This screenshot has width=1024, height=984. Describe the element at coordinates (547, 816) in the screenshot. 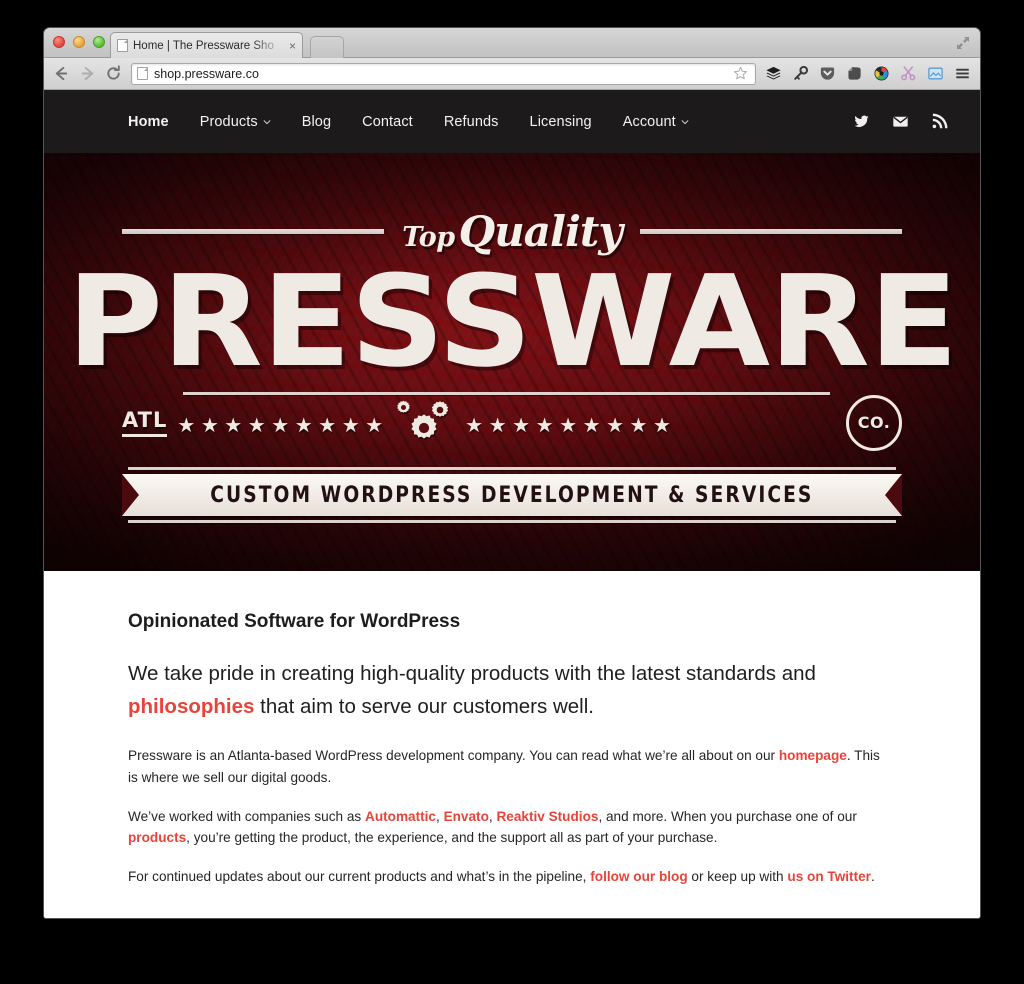

I see `reaktiv-studios-link: Reaktiv Studios` at that location.